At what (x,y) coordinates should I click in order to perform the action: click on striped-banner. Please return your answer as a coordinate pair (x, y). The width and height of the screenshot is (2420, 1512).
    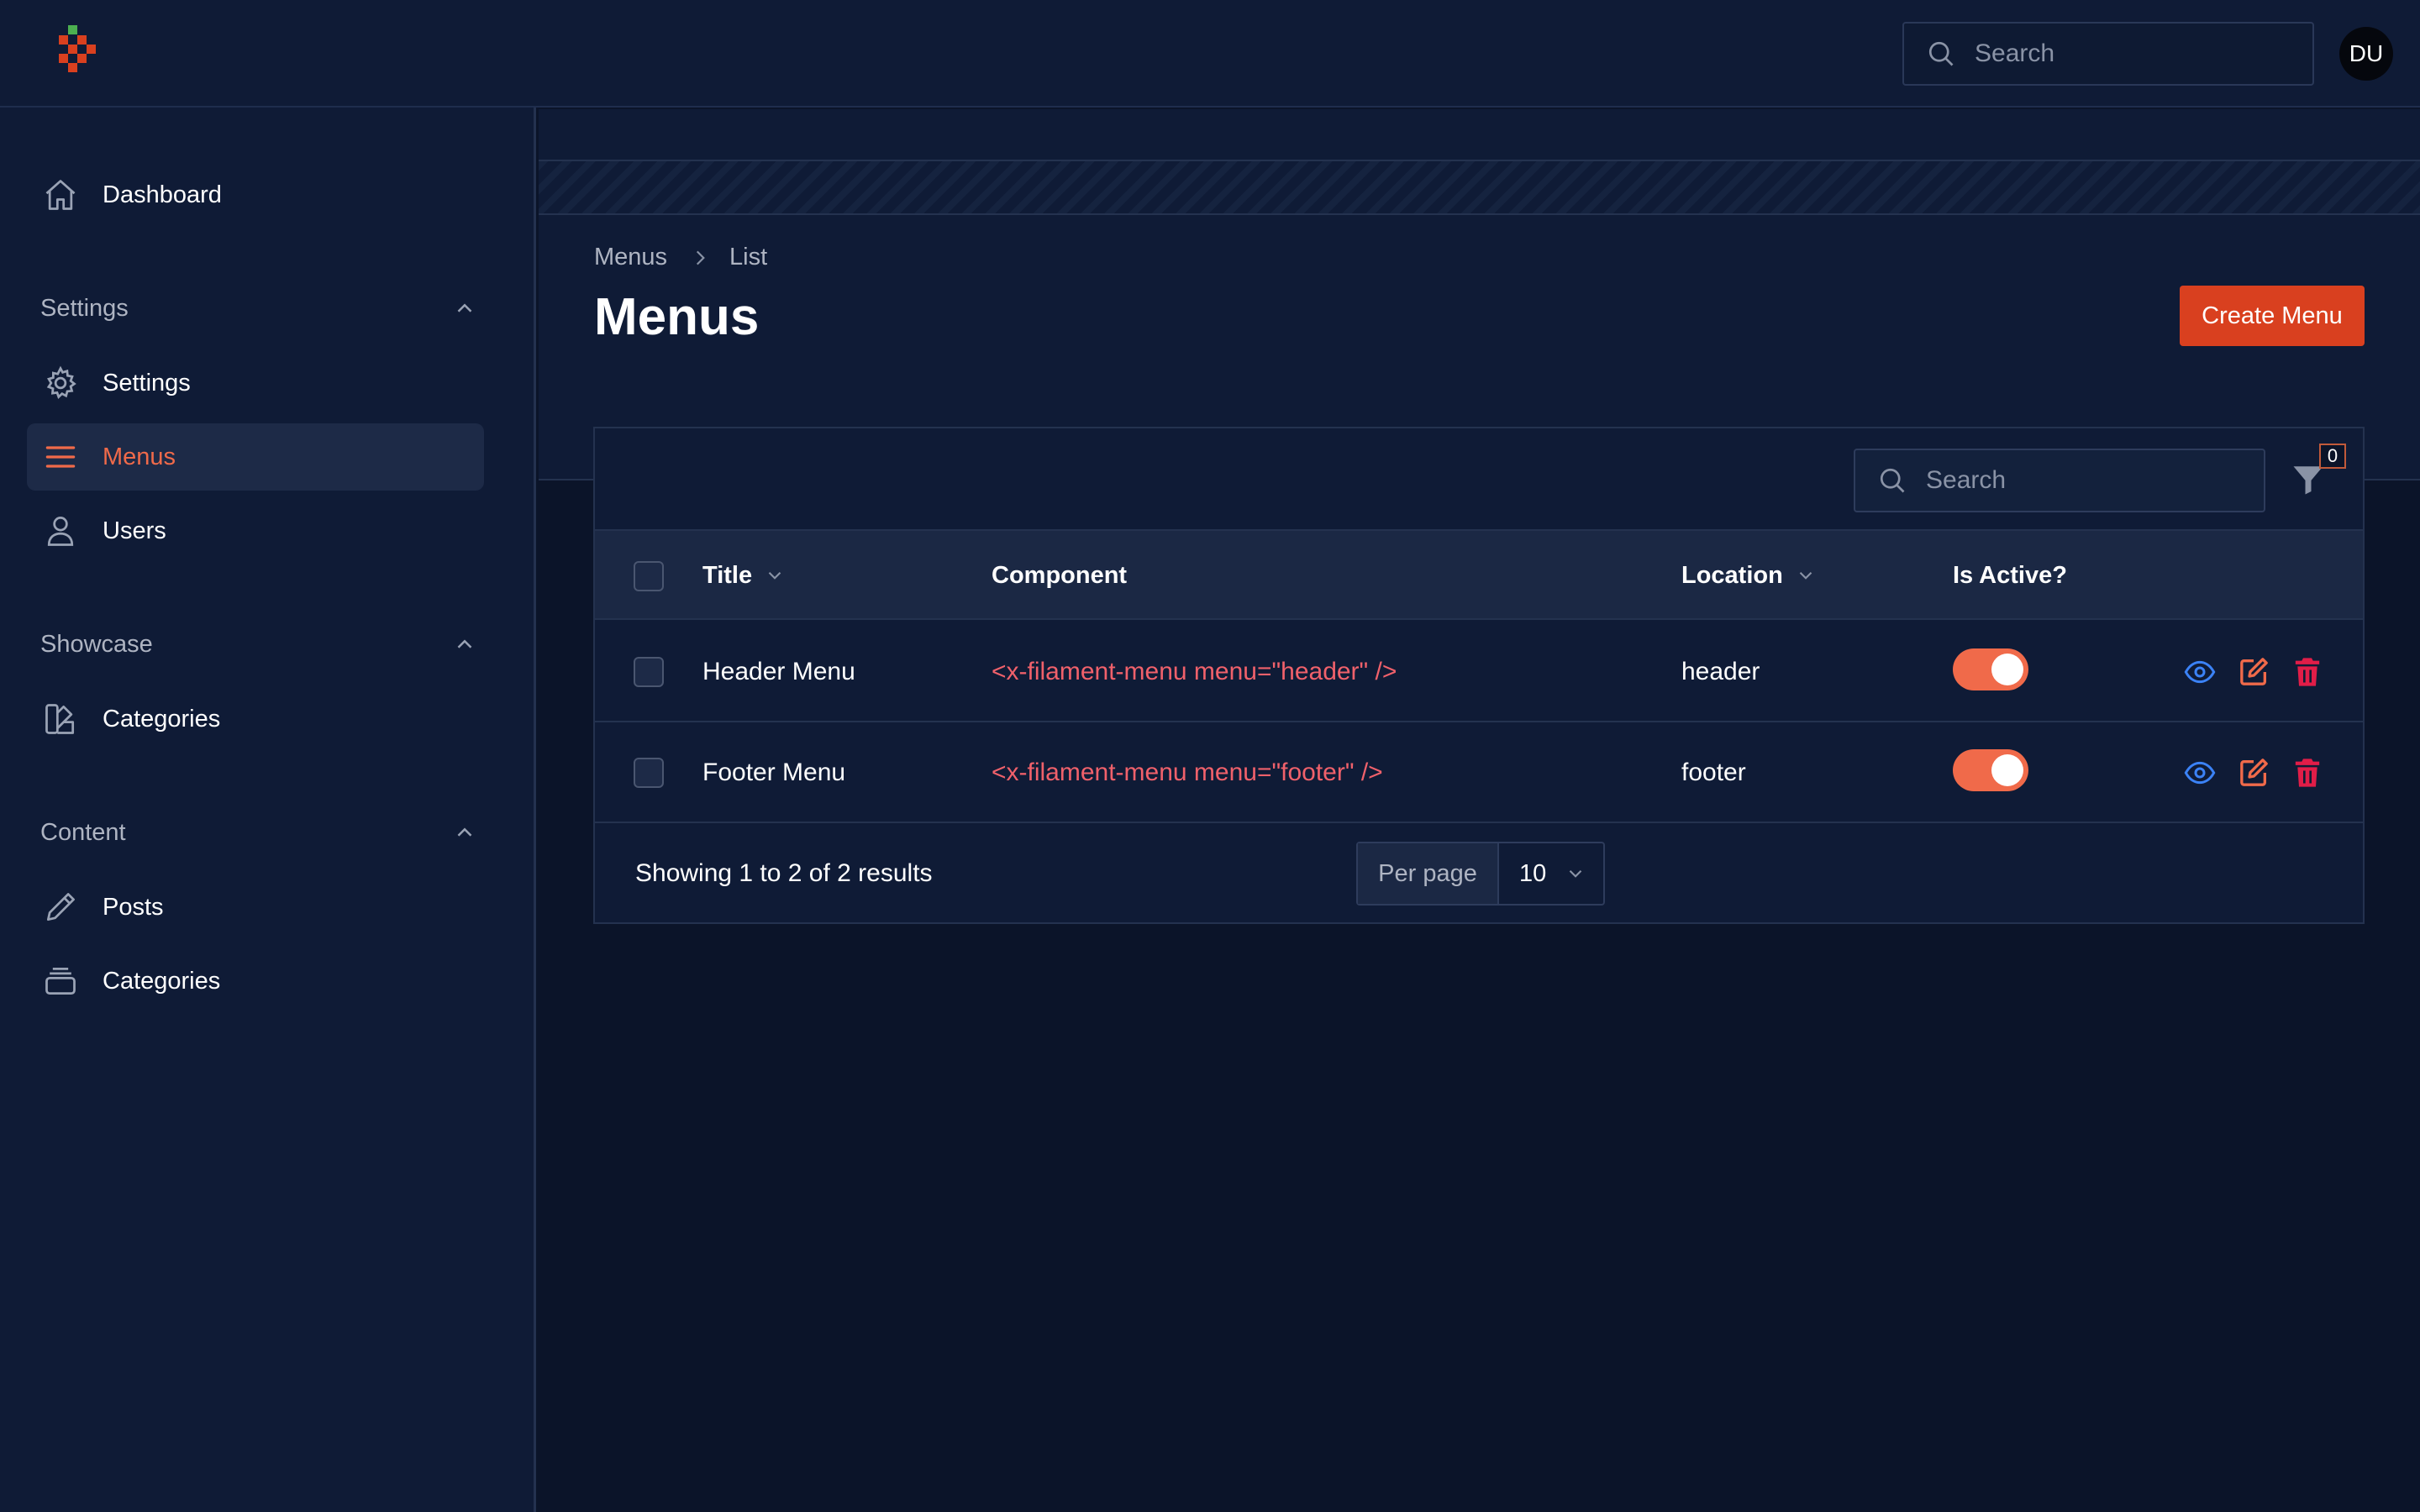
    Looking at the image, I should click on (1479, 188).